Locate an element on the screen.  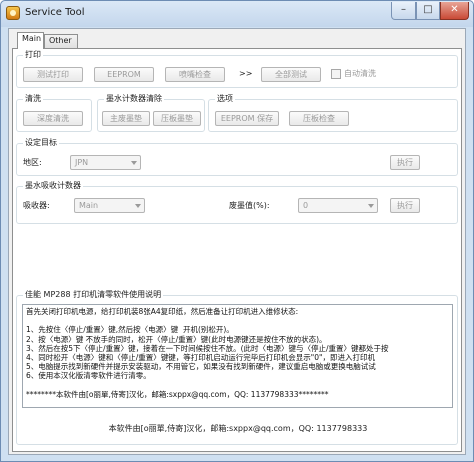
absorber-select-value: Main is located at coordinates (89, 205).